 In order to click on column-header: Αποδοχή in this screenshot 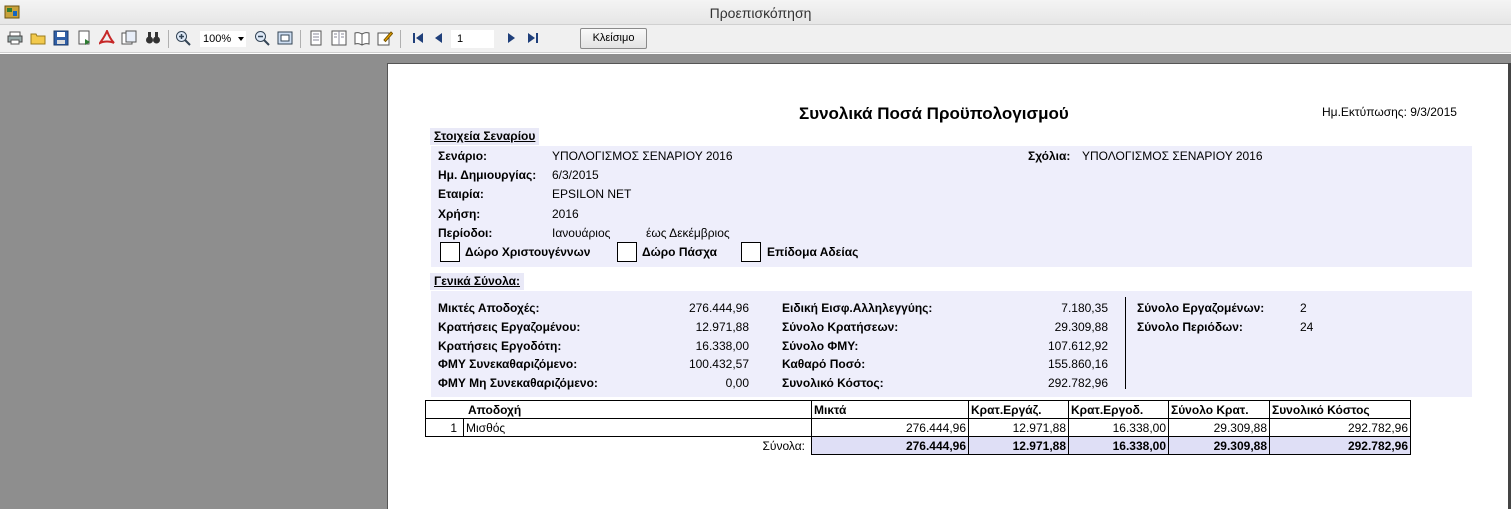, I will do `click(618, 409)`.